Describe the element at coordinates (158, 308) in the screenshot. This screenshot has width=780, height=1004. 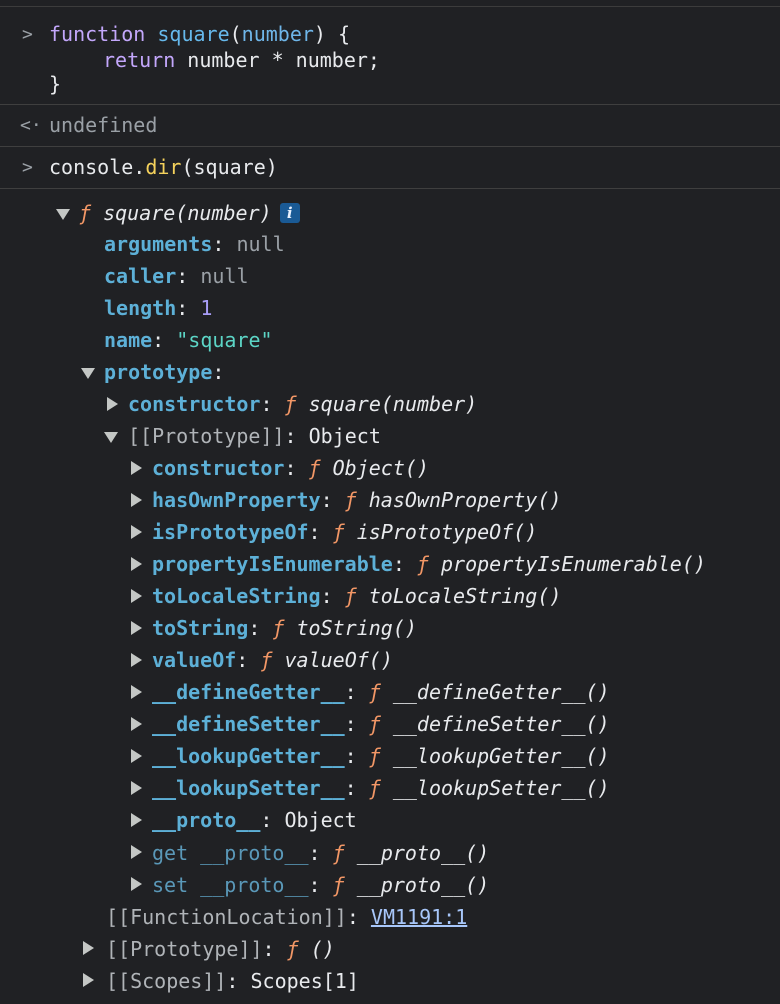
I see `tree-property: length: 1` at that location.